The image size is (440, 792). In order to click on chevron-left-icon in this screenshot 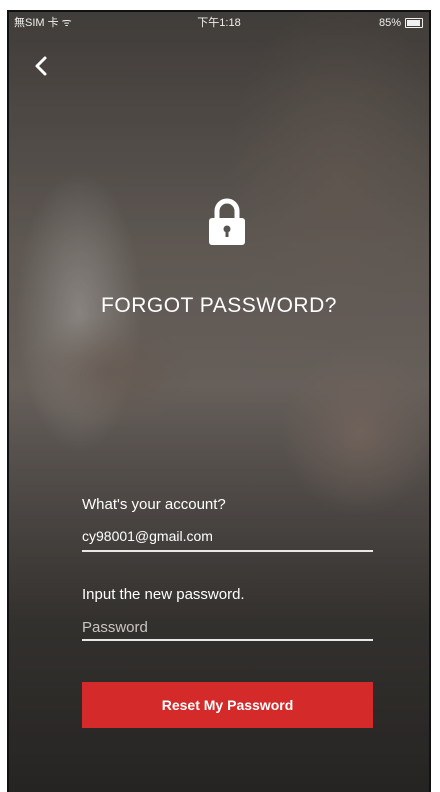, I will do `click(41, 66)`.